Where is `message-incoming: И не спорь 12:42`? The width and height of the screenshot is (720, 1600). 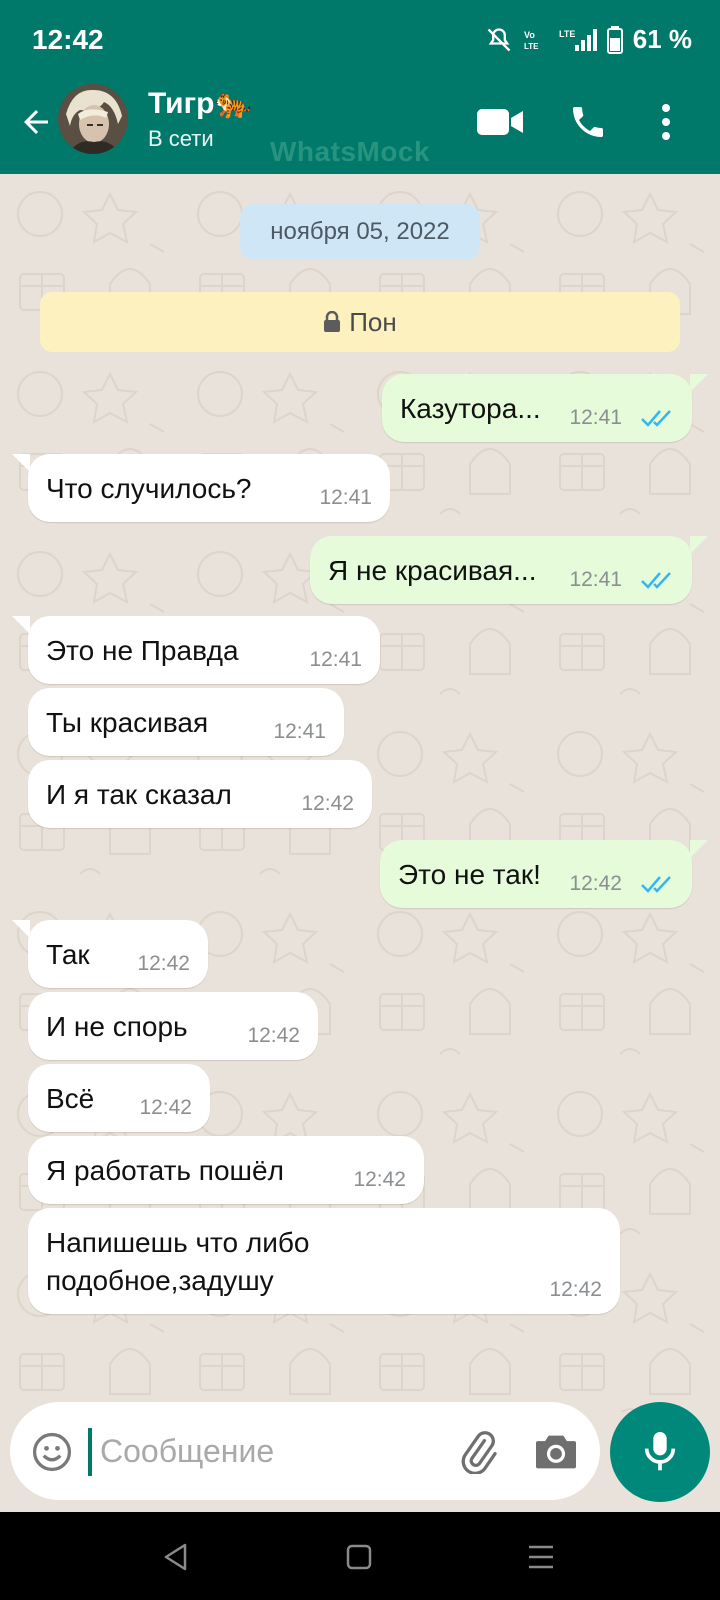
message-incoming: И не спорь 12:42 is located at coordinates (173, 1026).